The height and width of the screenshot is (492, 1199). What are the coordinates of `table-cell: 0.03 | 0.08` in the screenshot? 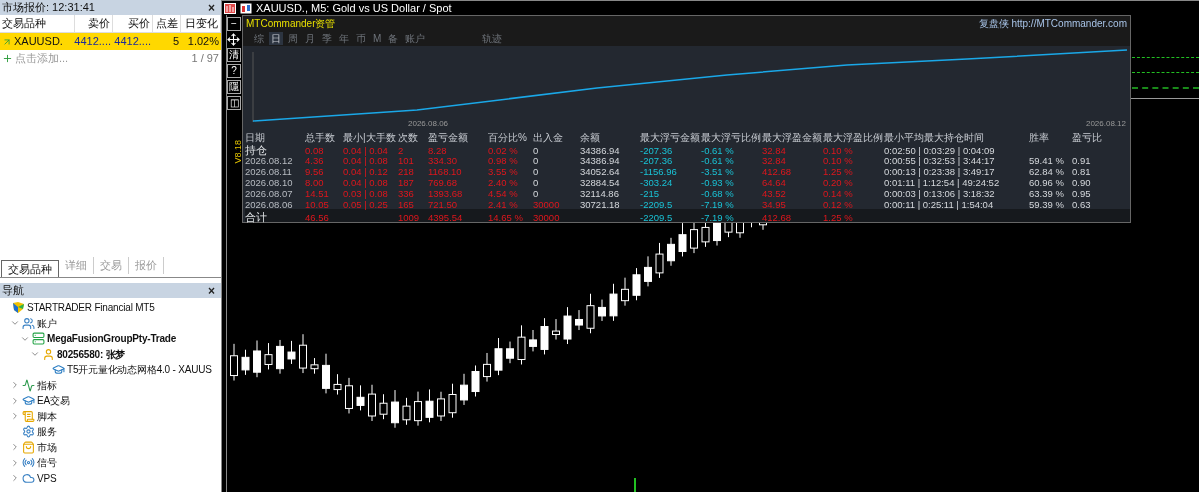 It's located at (365, 193).